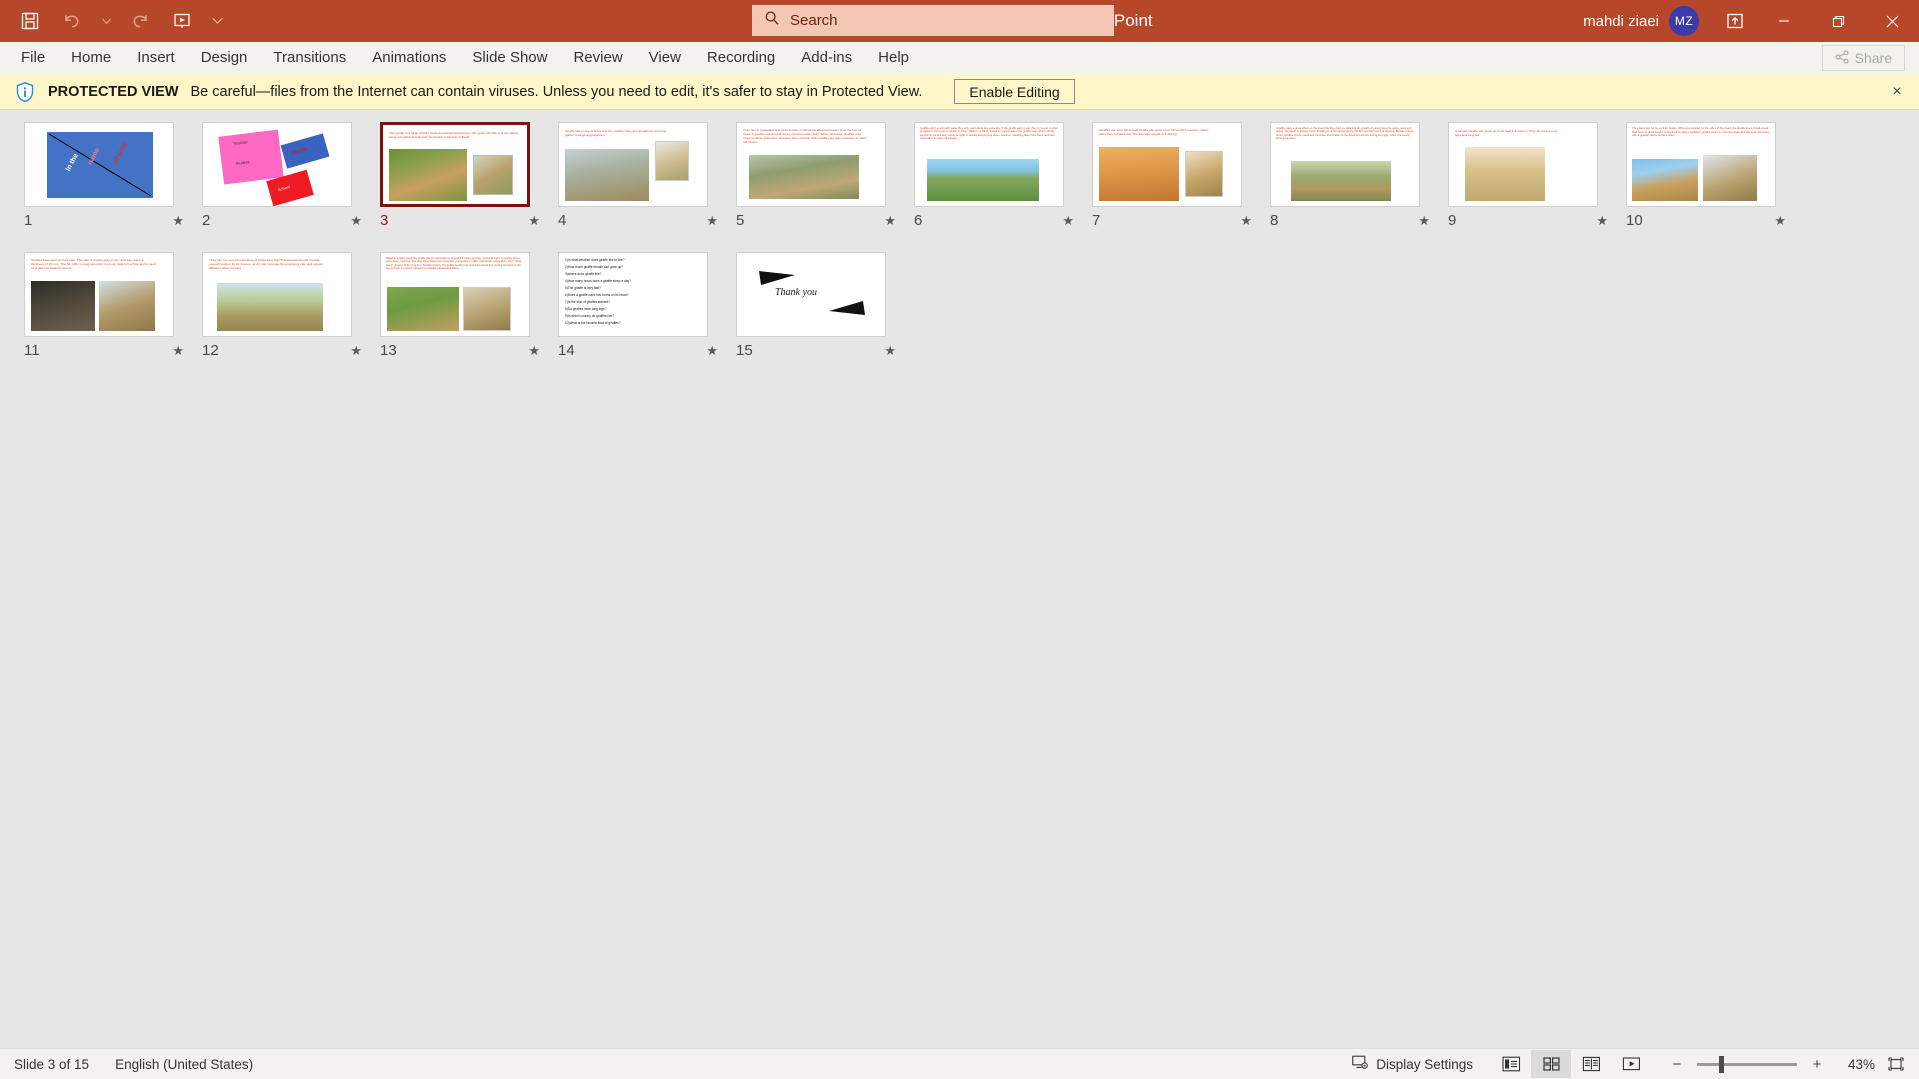 Image resolution: width=1919 pixels, height=1079 pixels. Describe the element at coordinates (1896, 1064) in the screenshot. I see `fit-slide-to-window-button` at that location.